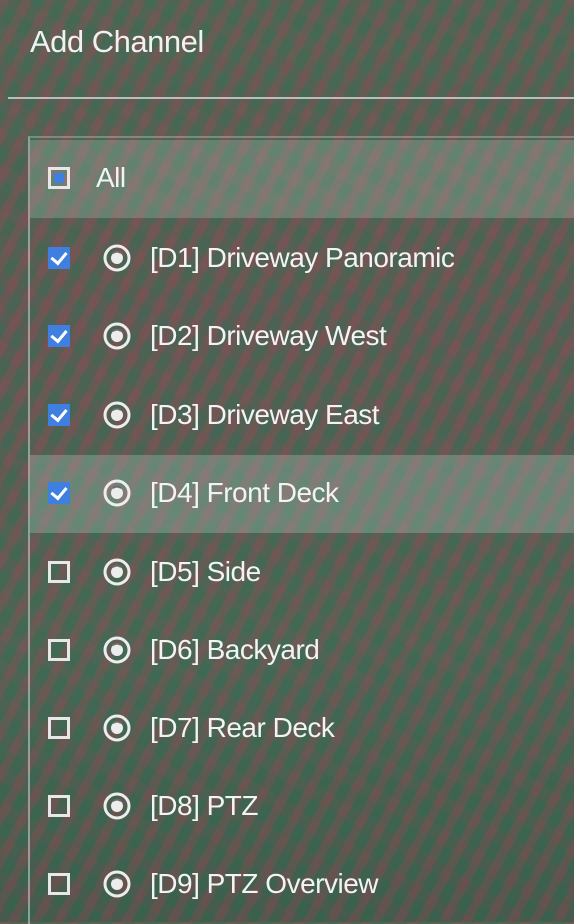 The image size is (574, 924). What do you see at coordinates (204, 805) in the screenshot?
I see `channel-label: [D8] PTZ` at bounding box center [204, 805].